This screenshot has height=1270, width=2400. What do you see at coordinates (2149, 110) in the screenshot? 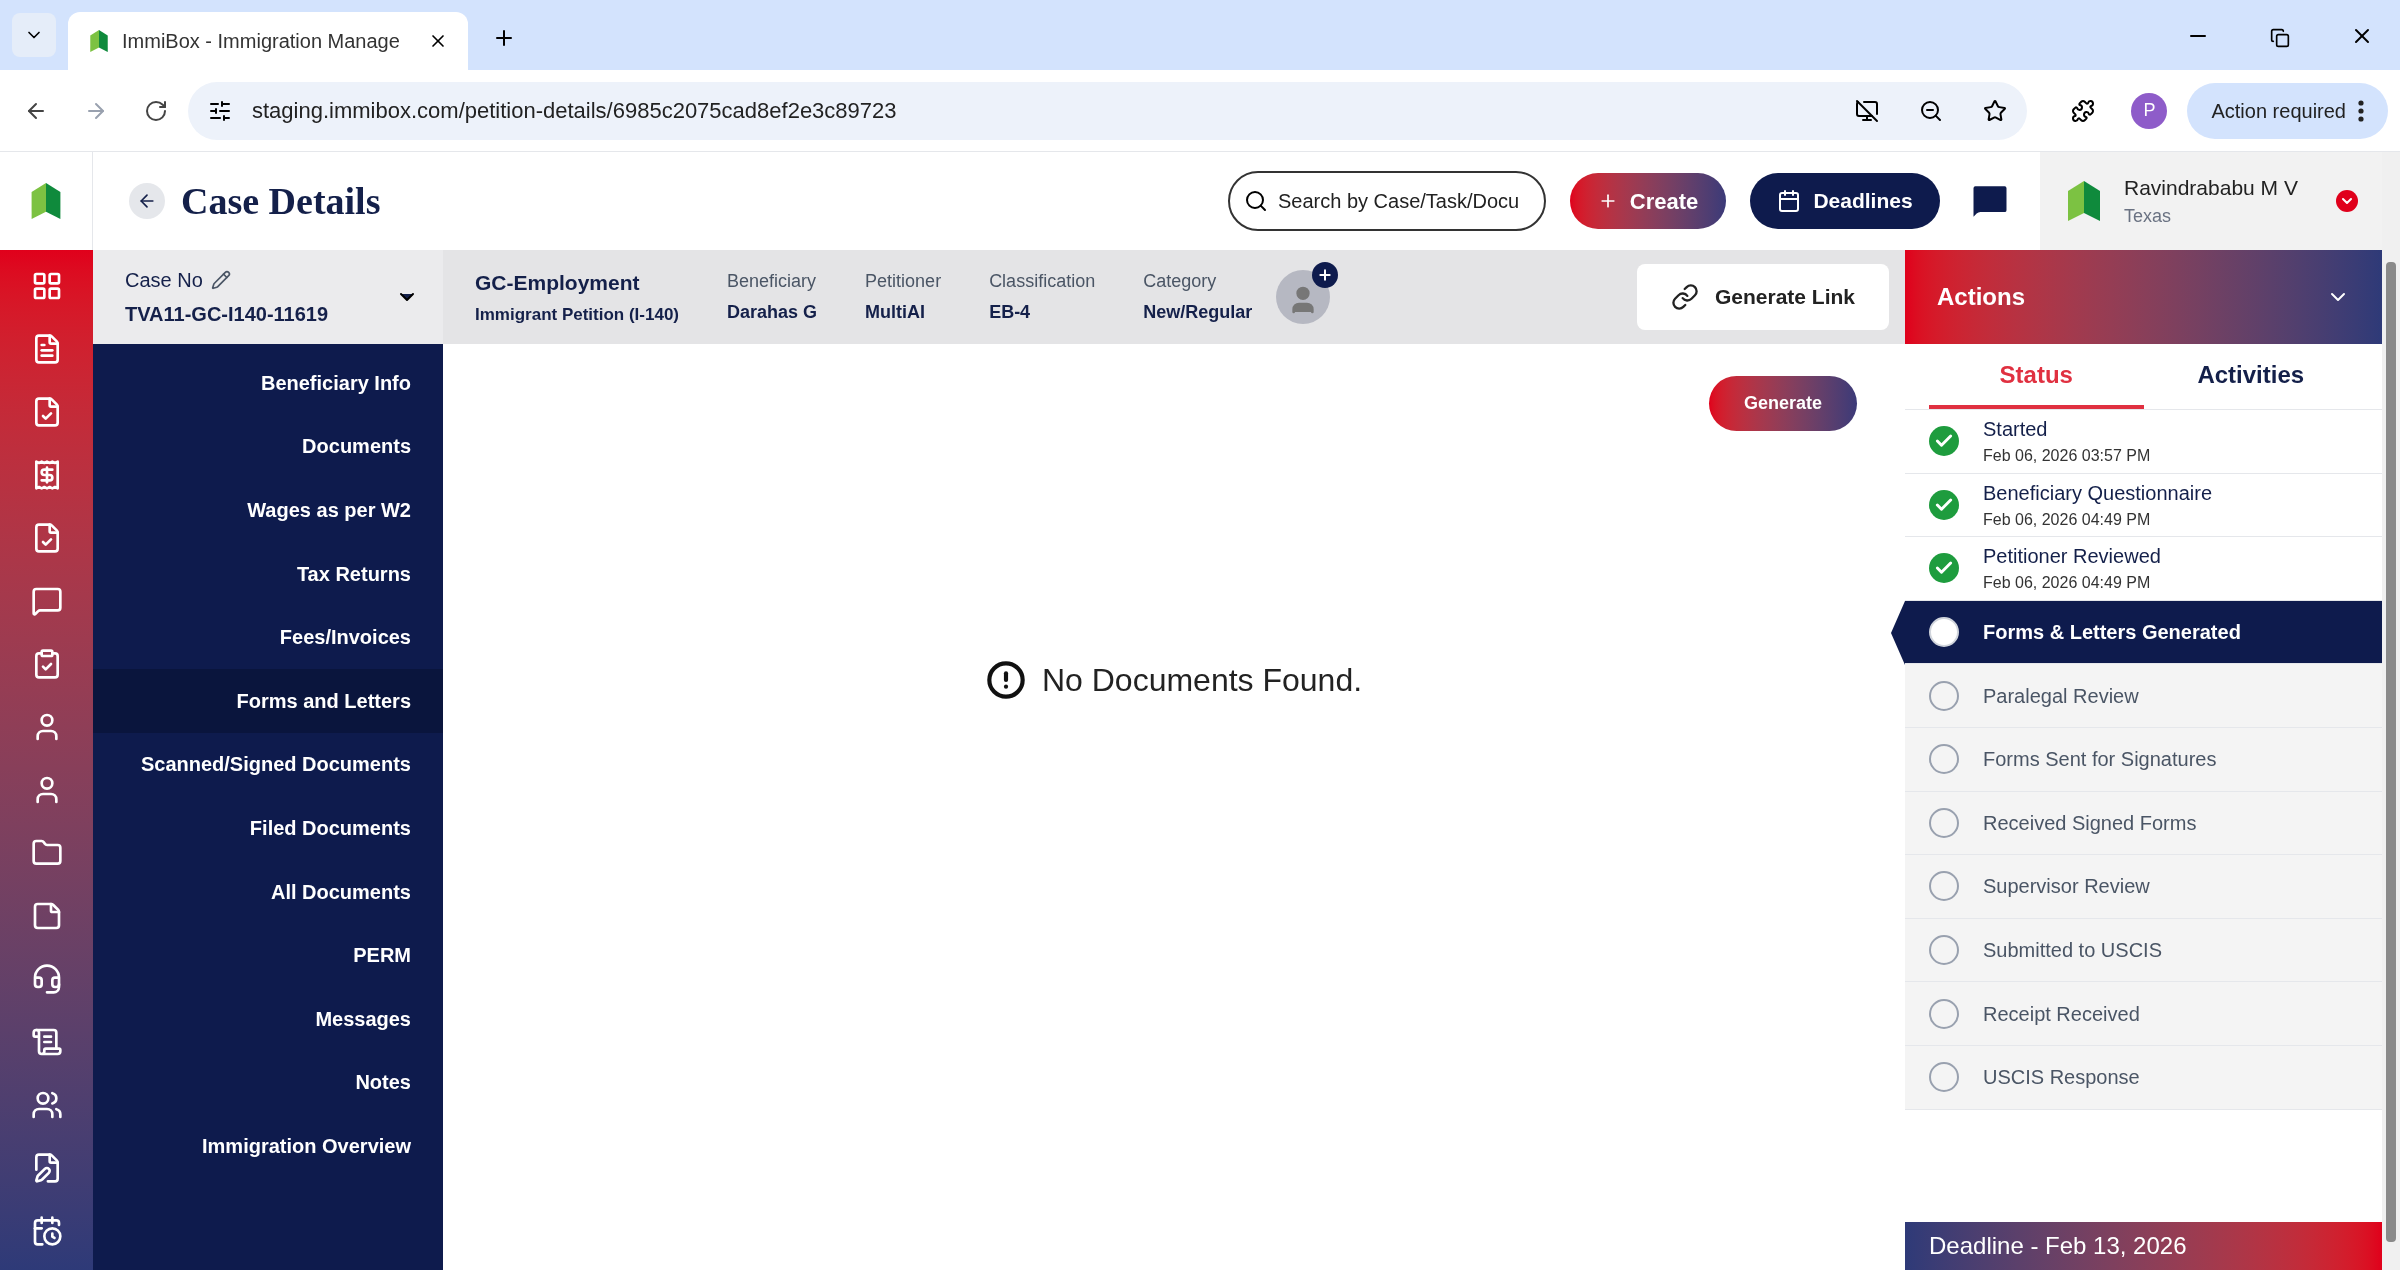
I see `profile-avatar: P` at bounding box center [2149, 110].